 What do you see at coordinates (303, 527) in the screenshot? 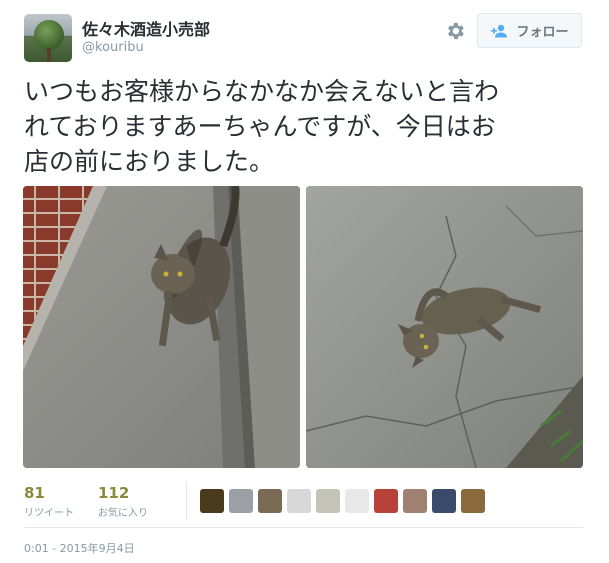
I see `divider` at bounding box center [303, 527].